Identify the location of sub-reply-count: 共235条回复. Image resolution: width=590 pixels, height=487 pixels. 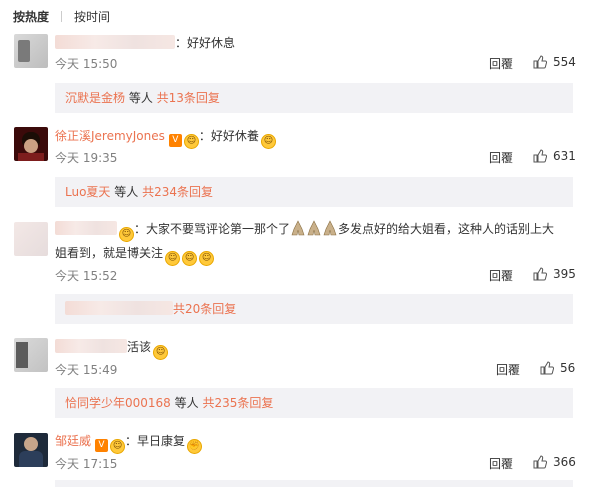
(237, 403).